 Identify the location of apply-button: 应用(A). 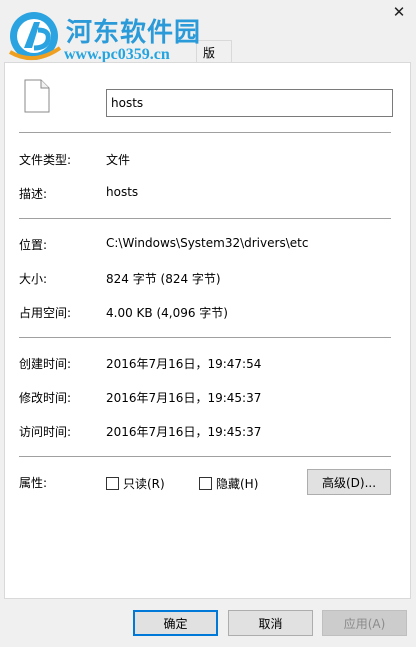
(364, 623).